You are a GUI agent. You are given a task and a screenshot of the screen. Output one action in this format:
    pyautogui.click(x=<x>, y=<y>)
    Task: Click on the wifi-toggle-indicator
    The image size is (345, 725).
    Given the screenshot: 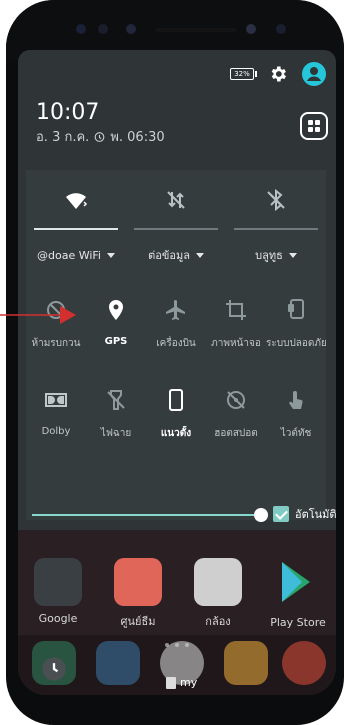 What is the action you would take?
    pyautogui.click(x=76, y=229)
    